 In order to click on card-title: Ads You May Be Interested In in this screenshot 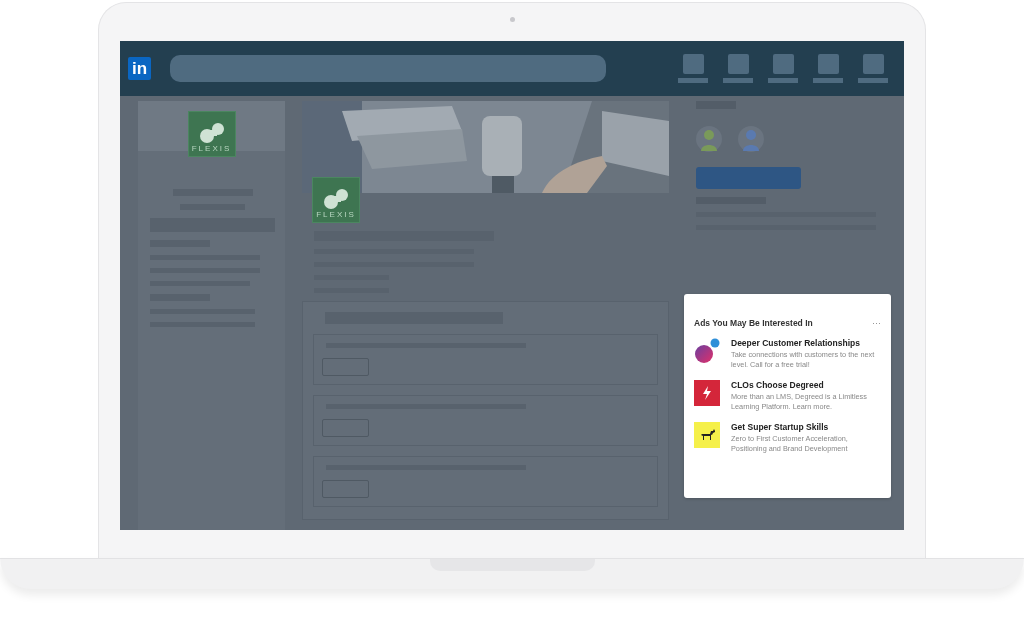, I will do `click(753, 323)`.